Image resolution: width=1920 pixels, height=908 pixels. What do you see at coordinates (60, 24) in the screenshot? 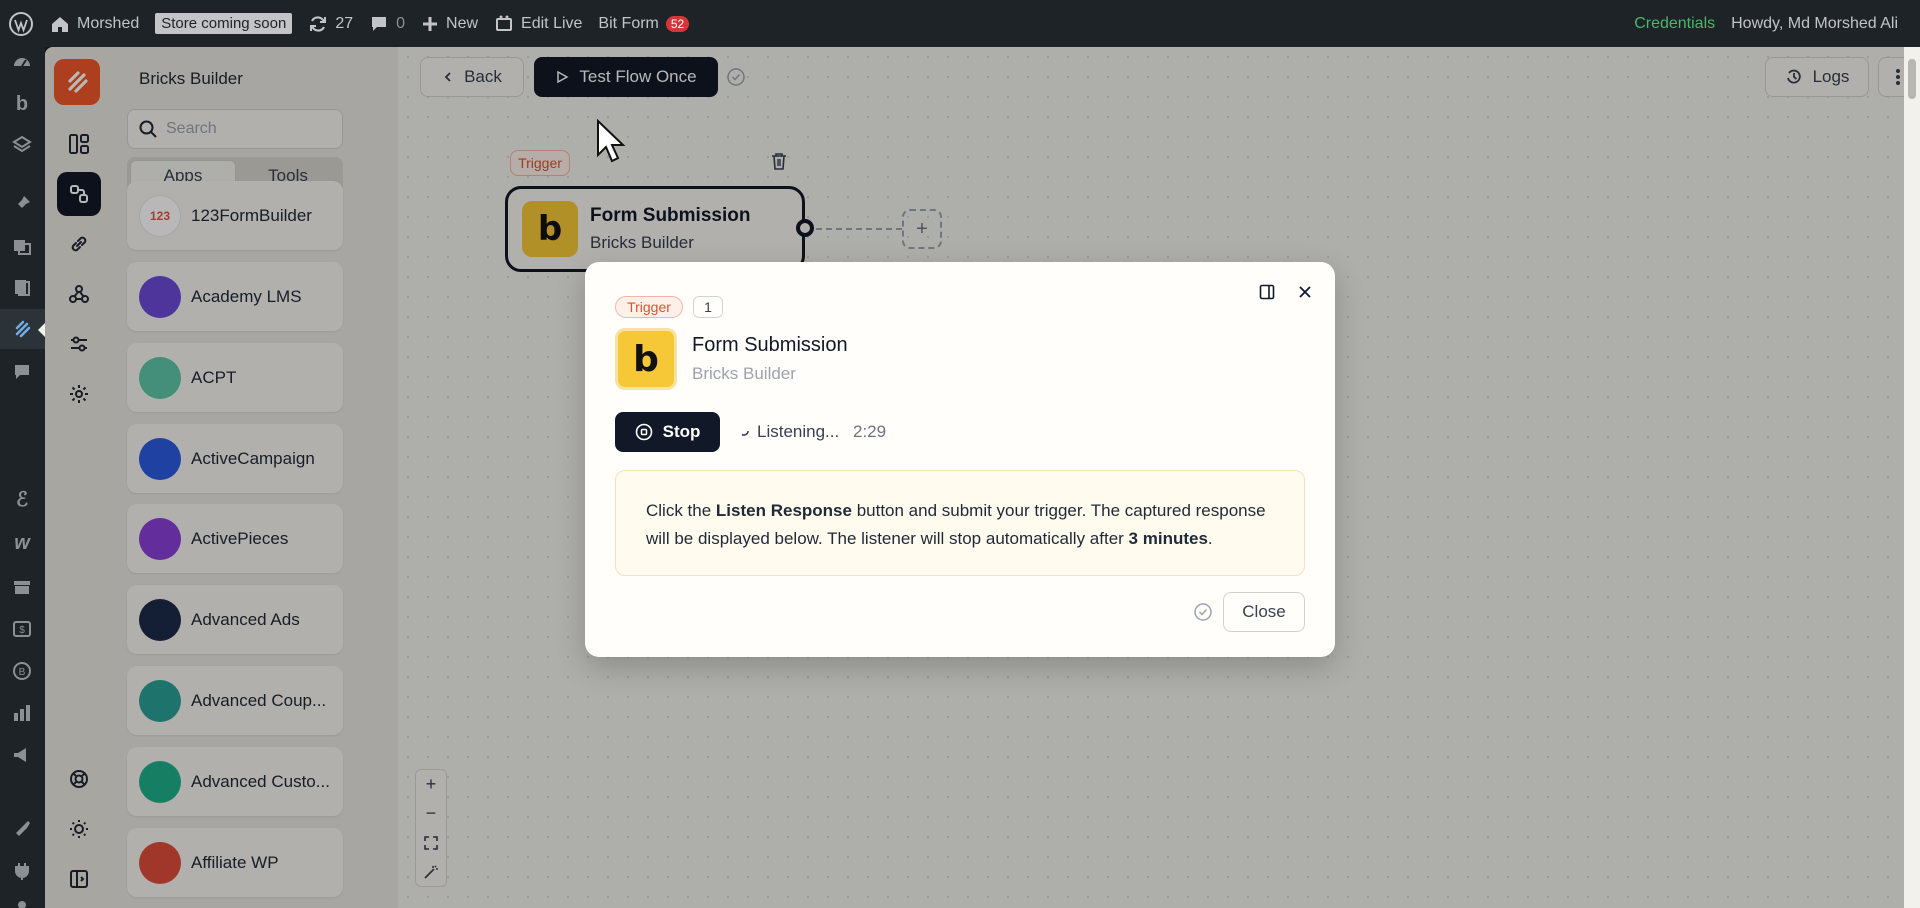
I see `home-icon` at bounding box center [60, 24].